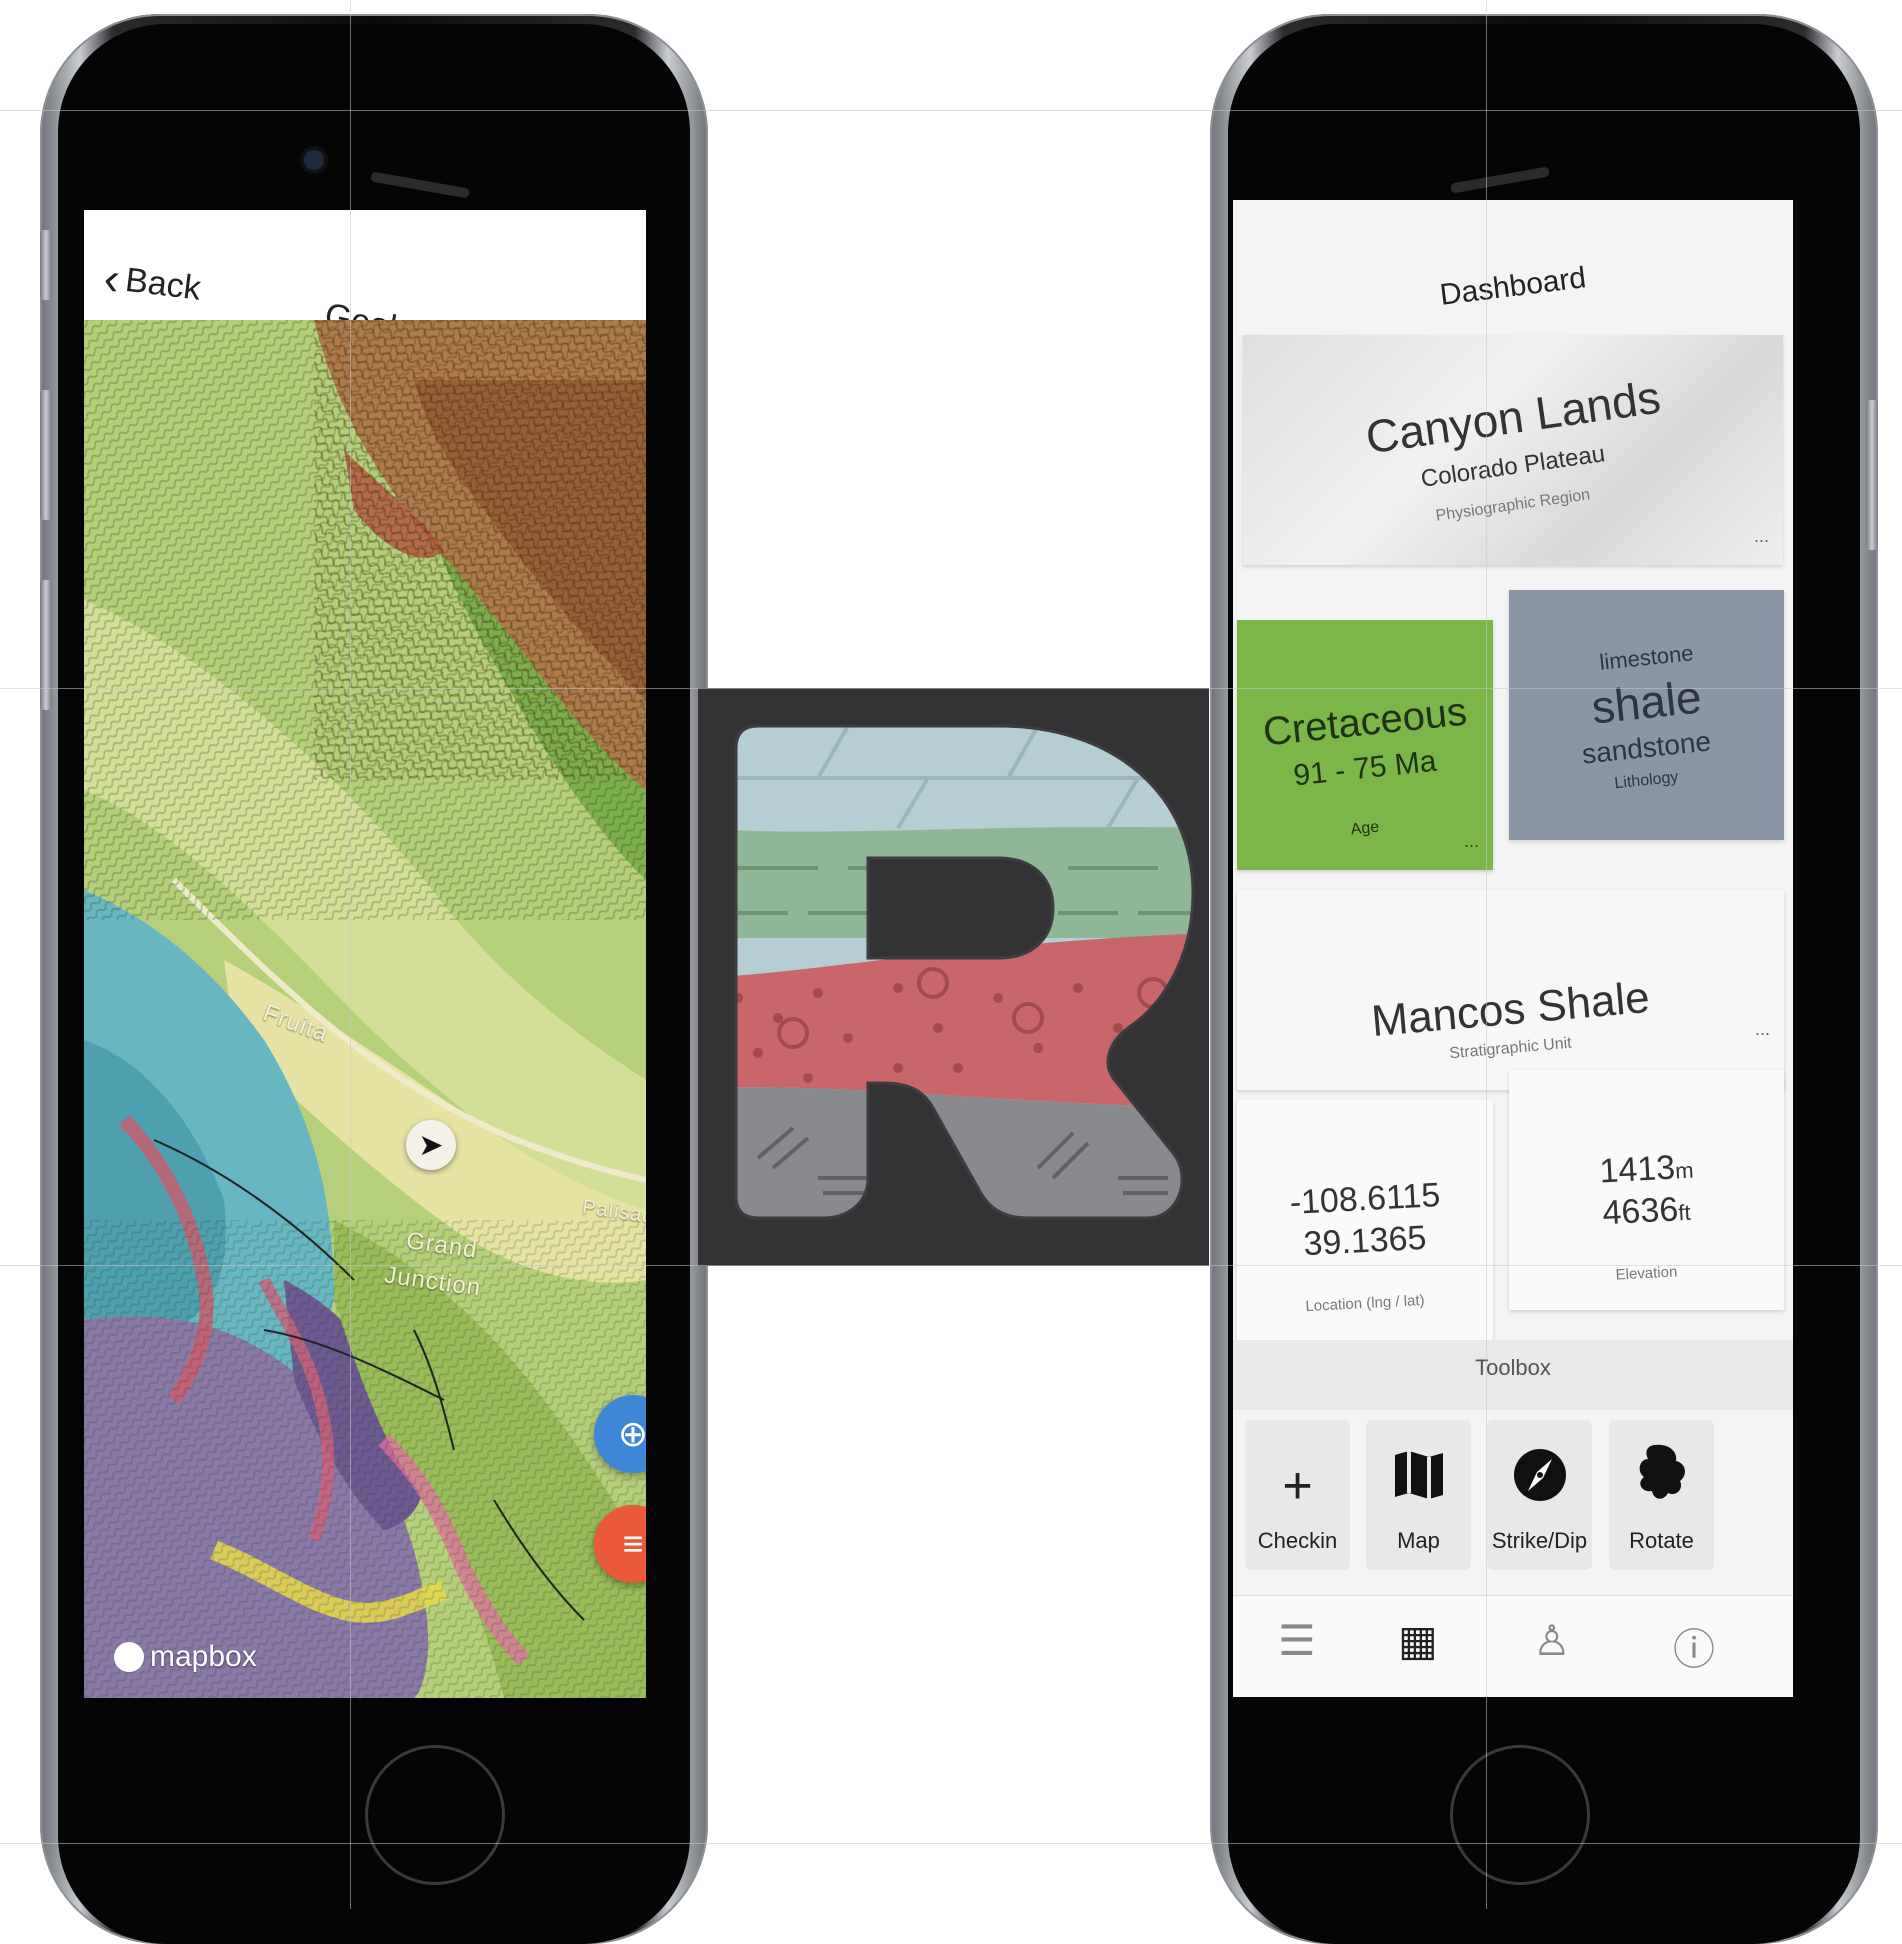  What do you see at coordinates (1694, 1646) in the screenshot?
I see `help-icon: ⓘ` at bounding box center [1694, 1646].